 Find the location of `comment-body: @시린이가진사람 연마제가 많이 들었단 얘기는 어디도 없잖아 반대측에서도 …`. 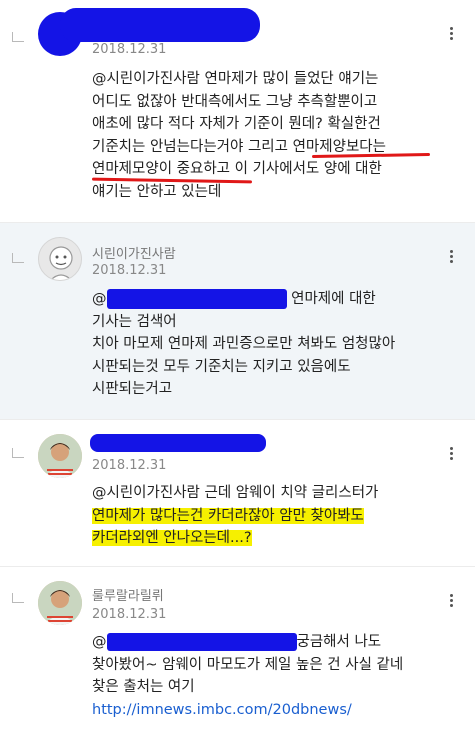

comment-body: @시린이가진사람 연마제가 많이 들었단 얘기는 어디도 없잖아 반대측에서도 … is located at coordinates (277, 135).